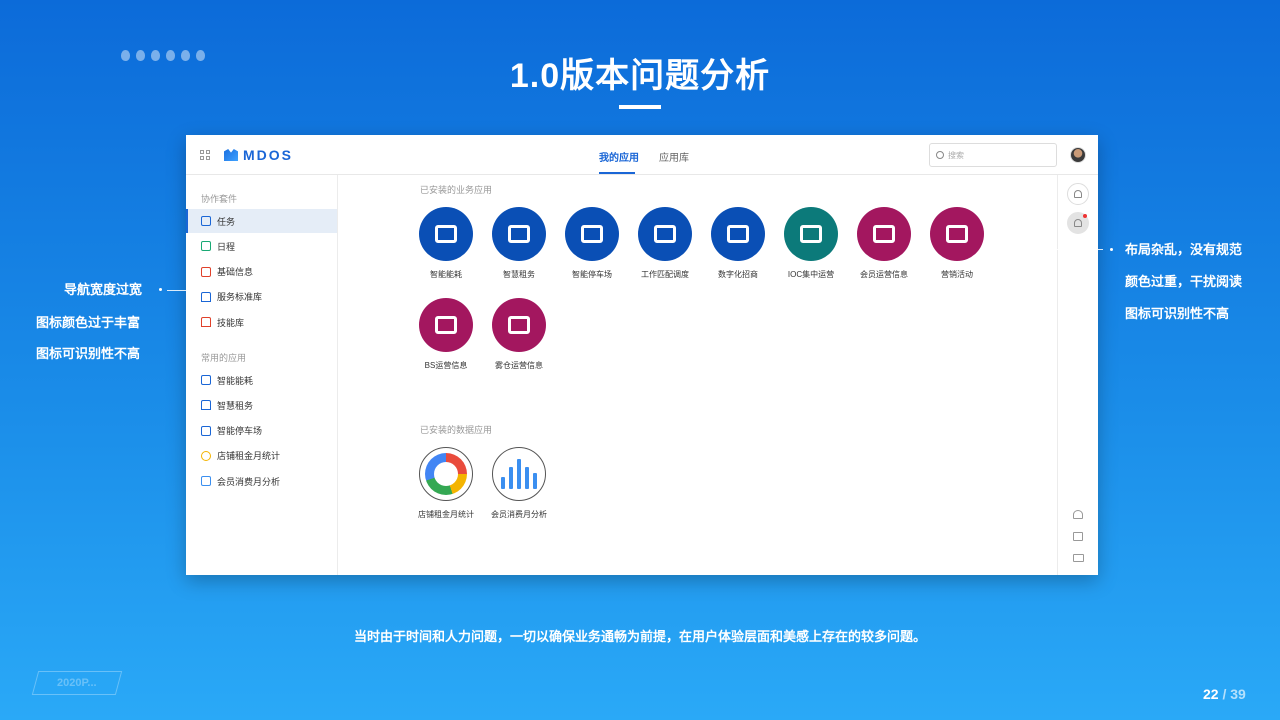  What do you see at coordinates (884, 243) in the screenshot?
I see `business-app-tile: 会员运营信息` at bounding box center [884, 243].